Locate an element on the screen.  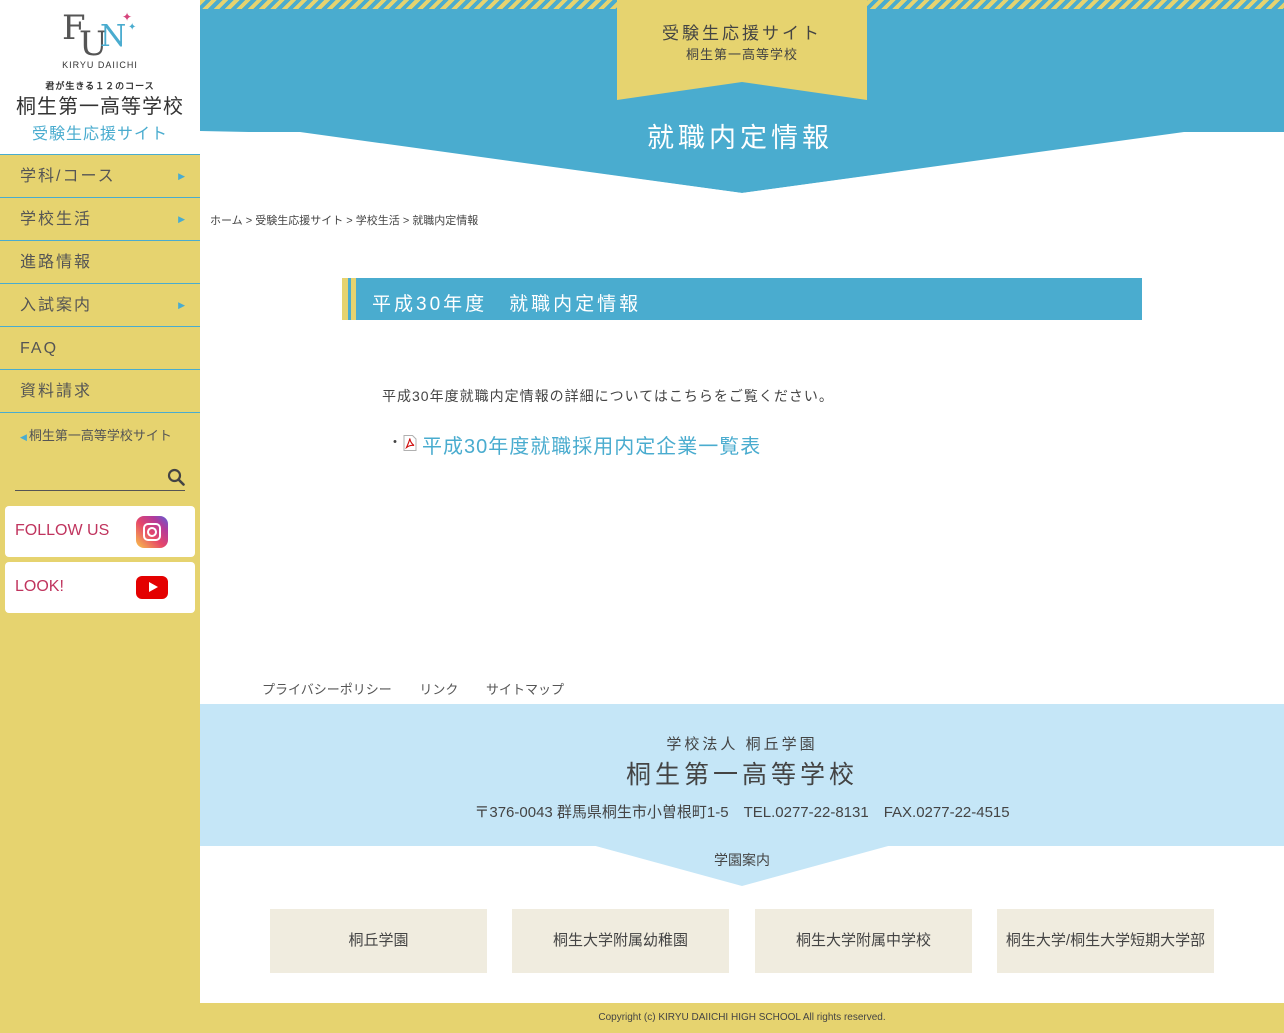
instagram-banner: FOLLOW US is located at coordinates (100, 531).